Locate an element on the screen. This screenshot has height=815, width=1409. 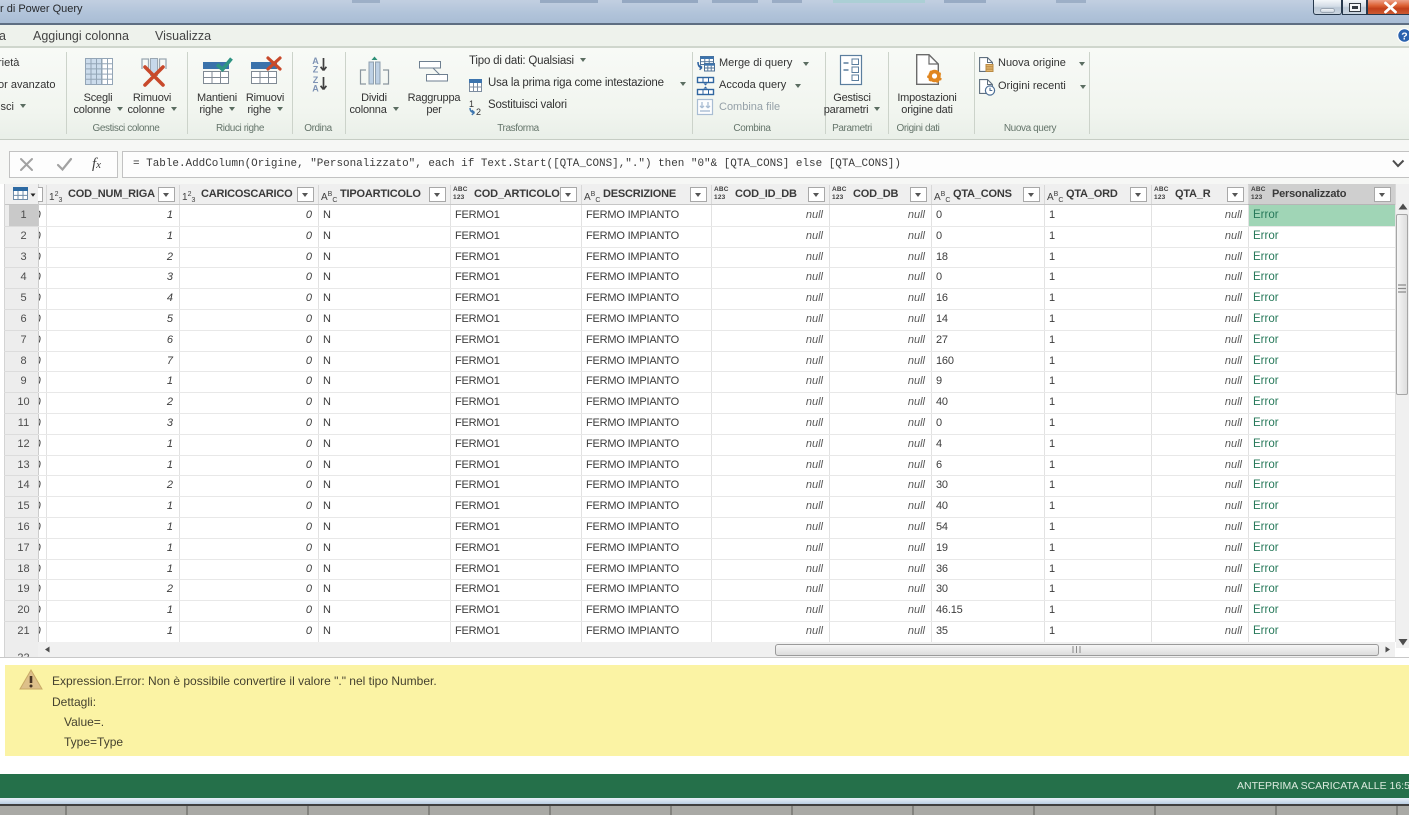
svg-text: 2 is located at coordinates (478, 112).